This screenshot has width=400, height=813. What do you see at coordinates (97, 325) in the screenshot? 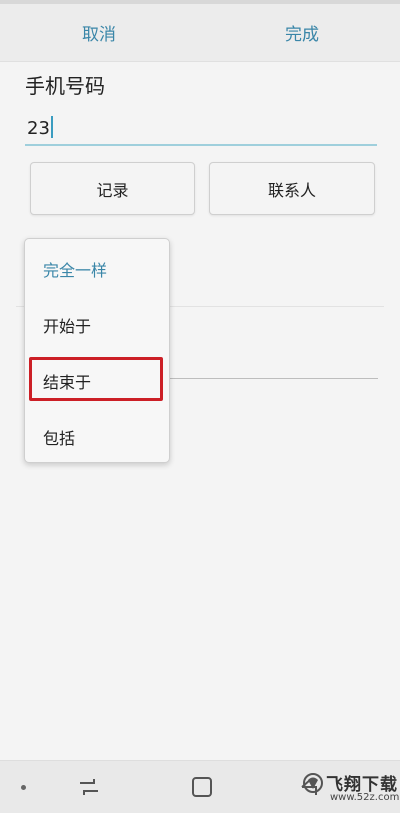
I see `dropdown-option-starts-with: 开始于` at bounding box center [97, 325].